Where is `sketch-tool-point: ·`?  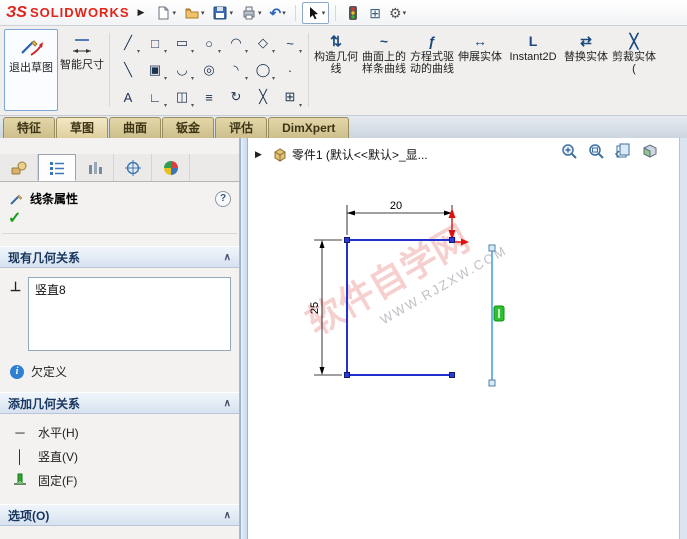 sketch-tool-point: · is located at coordinates (290, 70).